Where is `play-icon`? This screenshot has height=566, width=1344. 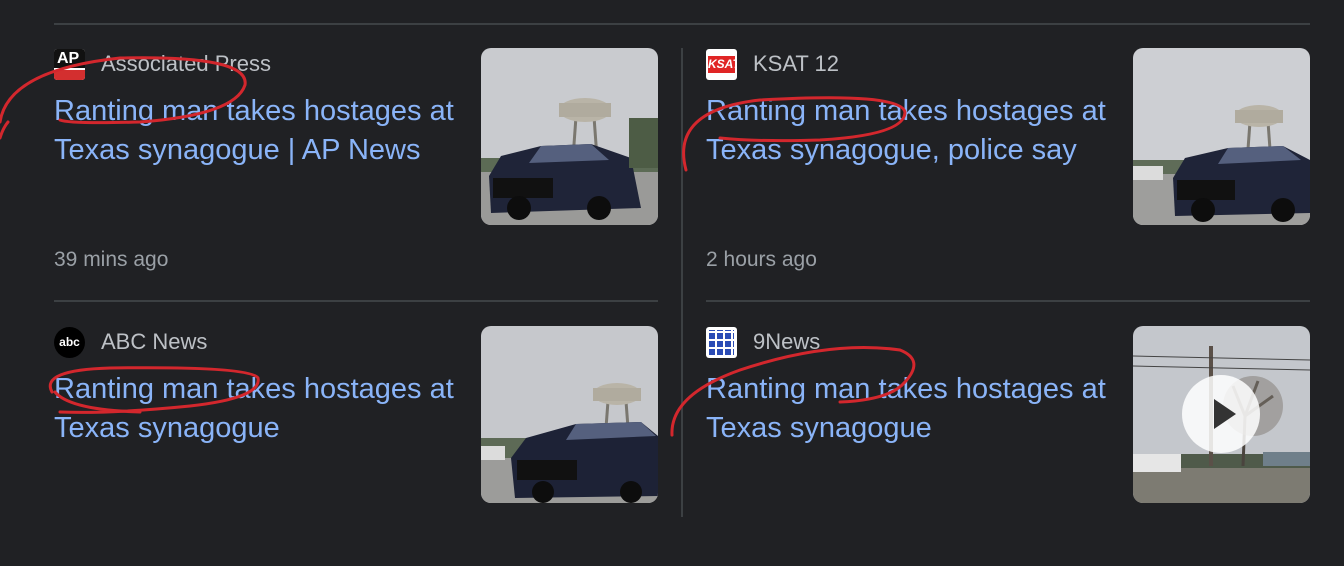 play-icon is located at coordinates (1221, 414).